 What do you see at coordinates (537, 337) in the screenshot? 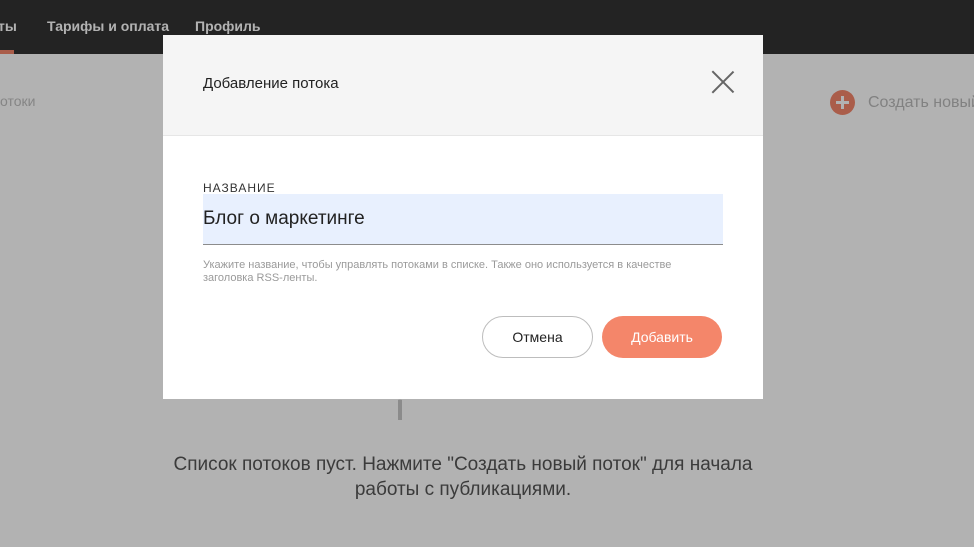
I see `cancel-button: Отмена` at bounding box center [537, 337].